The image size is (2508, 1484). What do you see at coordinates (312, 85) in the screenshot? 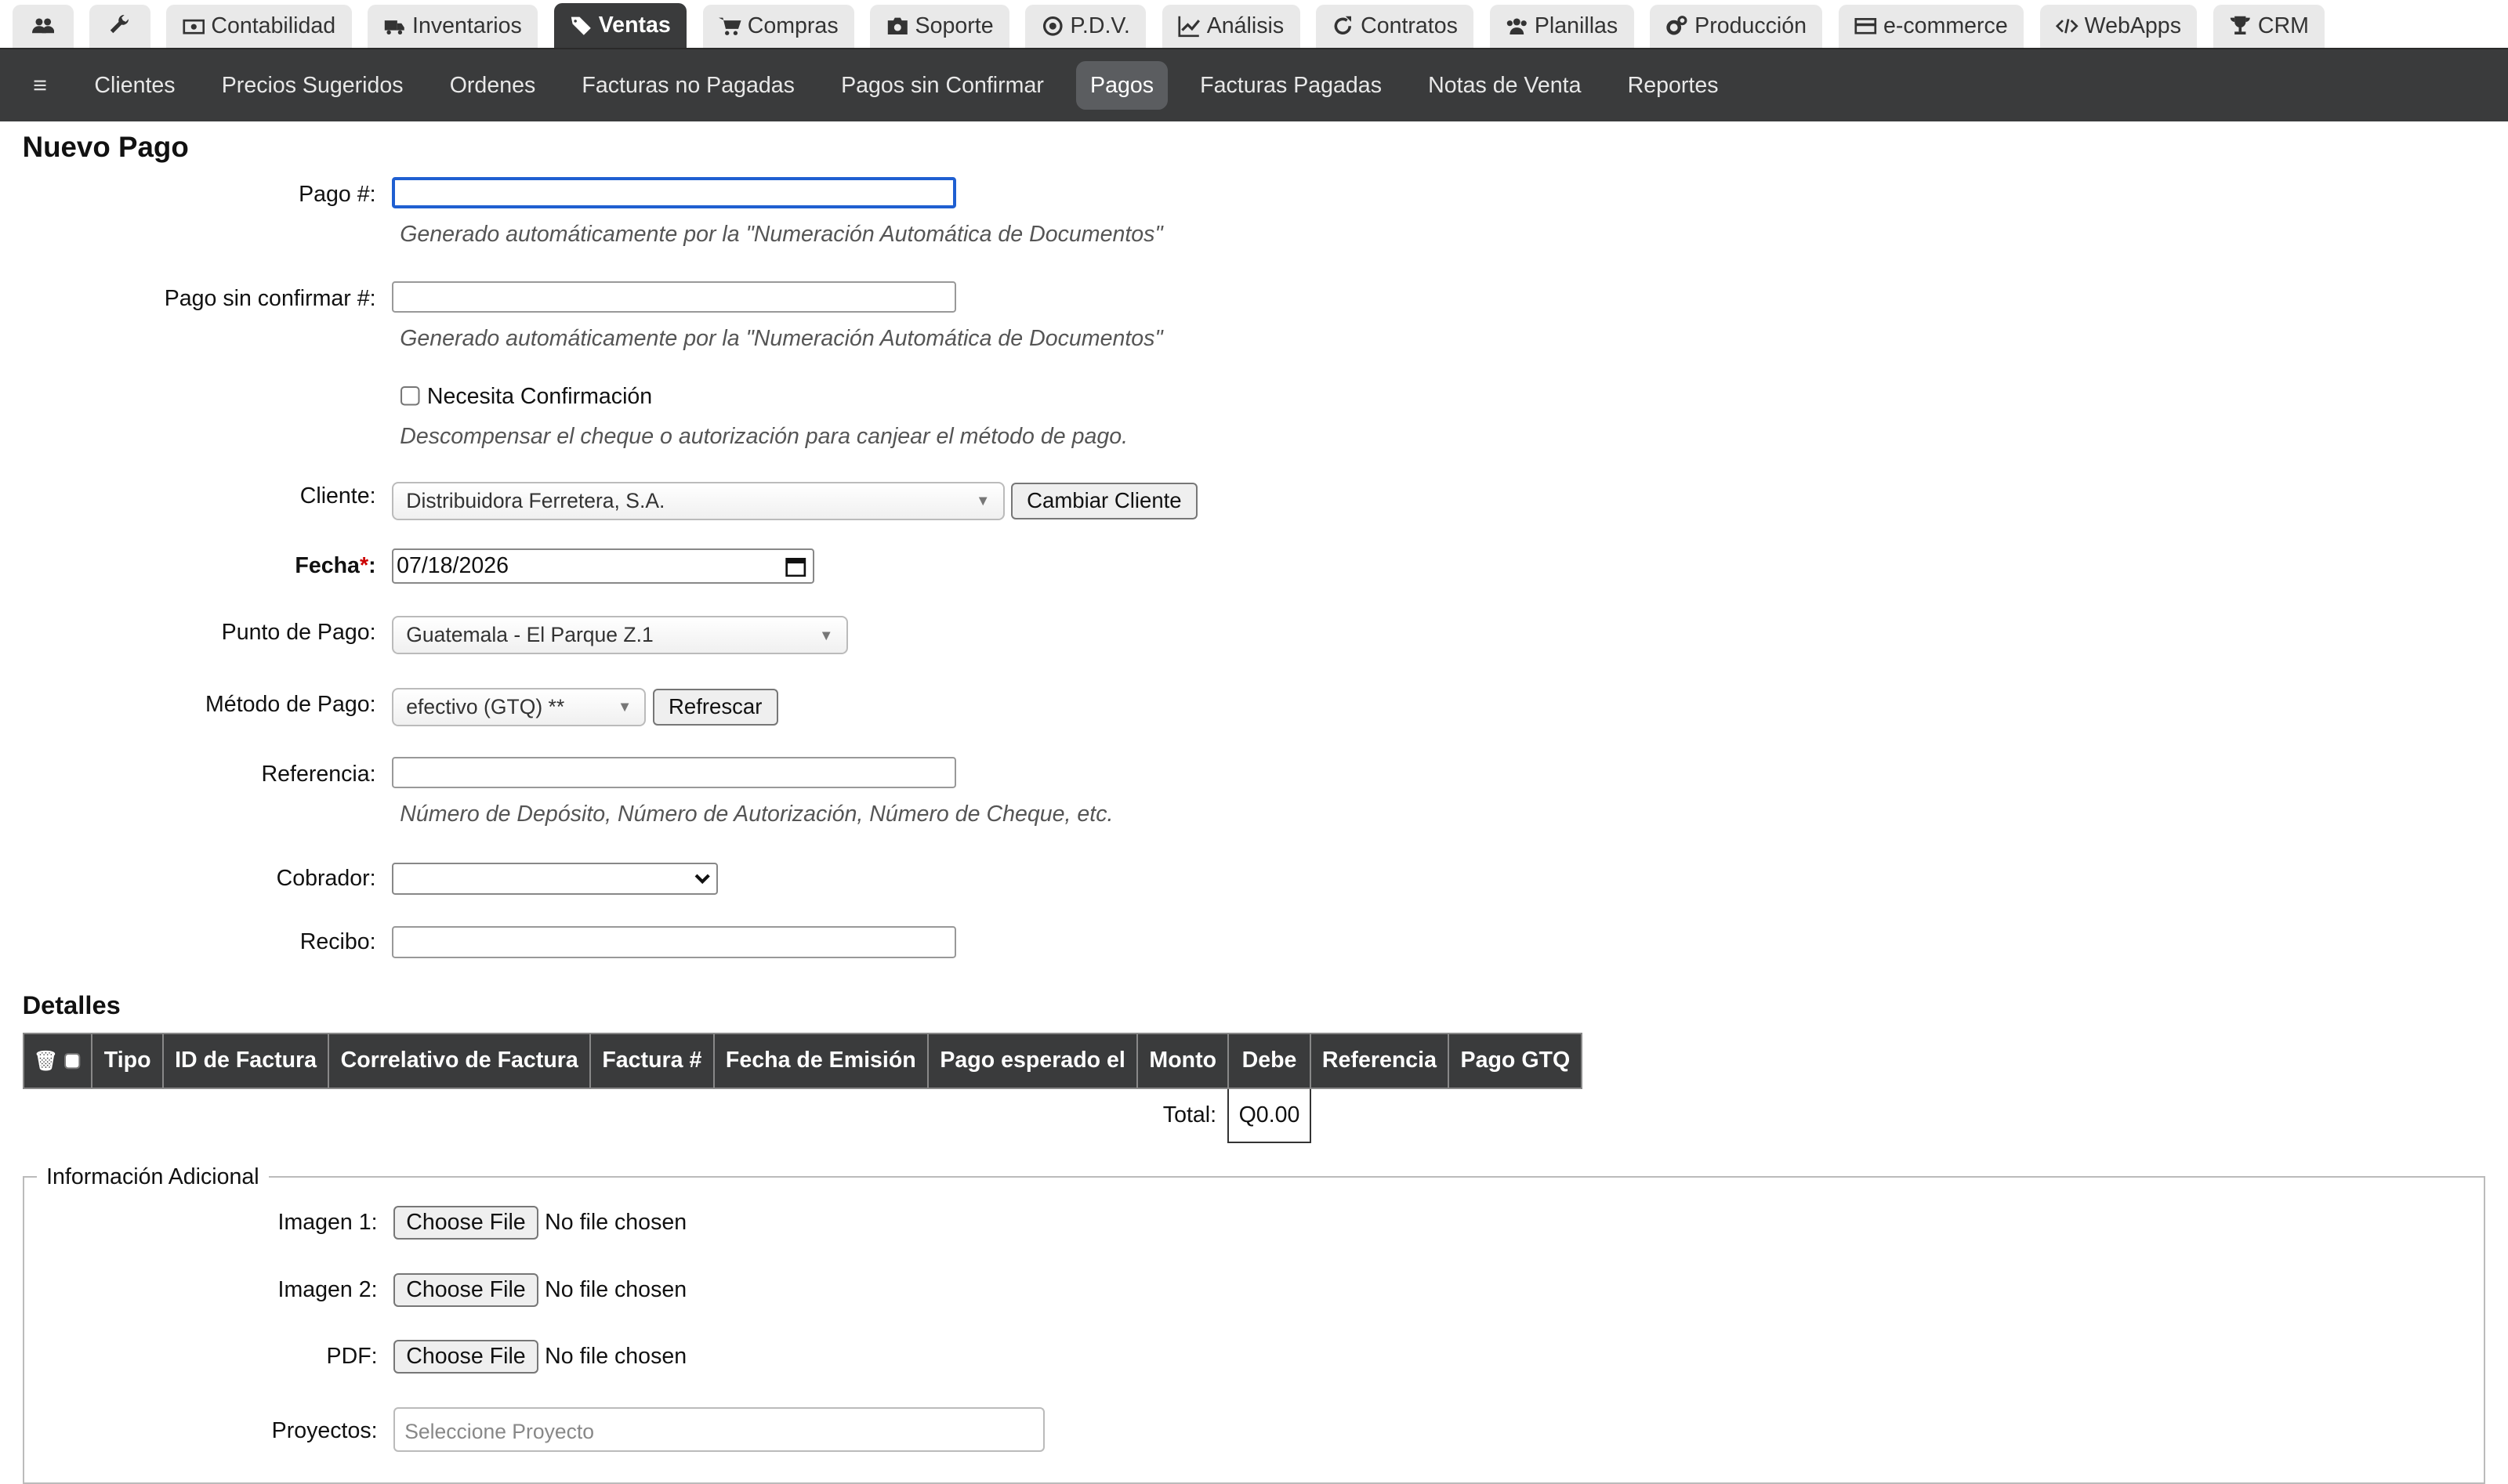
I see `nav-precios-sugeridos: Precios Sugeridos` at bounding box center [312, 85].